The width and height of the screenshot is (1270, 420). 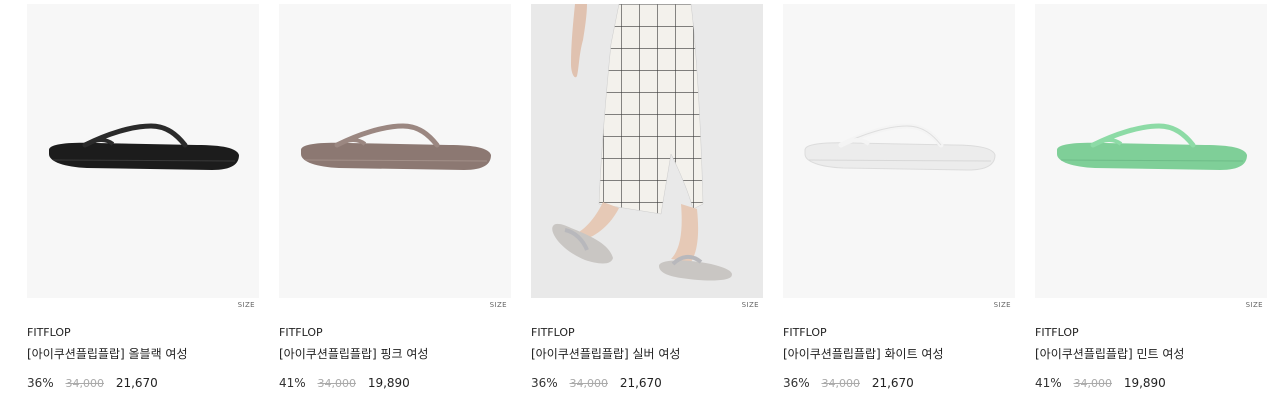 I want to click on product-name: [아이쿠션플립플랍] 화이트 여성, so click(x=899, y=354).